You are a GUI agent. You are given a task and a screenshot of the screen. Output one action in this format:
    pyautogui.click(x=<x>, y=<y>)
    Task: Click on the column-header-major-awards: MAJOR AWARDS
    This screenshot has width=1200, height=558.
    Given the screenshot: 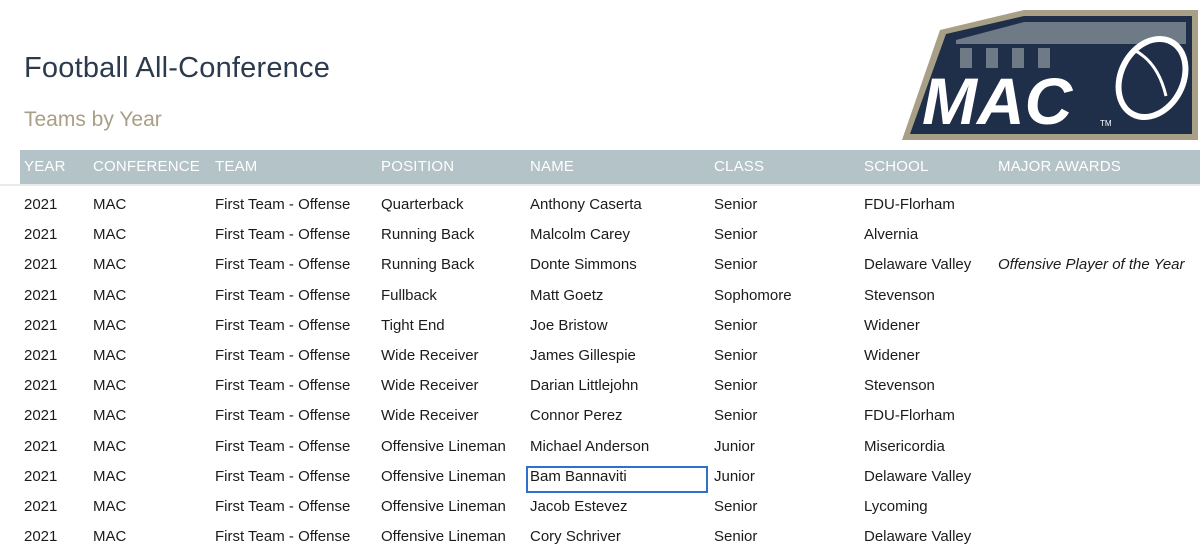 What is the action you would take?
    pyautogui.click(x=1059, y=166)
    